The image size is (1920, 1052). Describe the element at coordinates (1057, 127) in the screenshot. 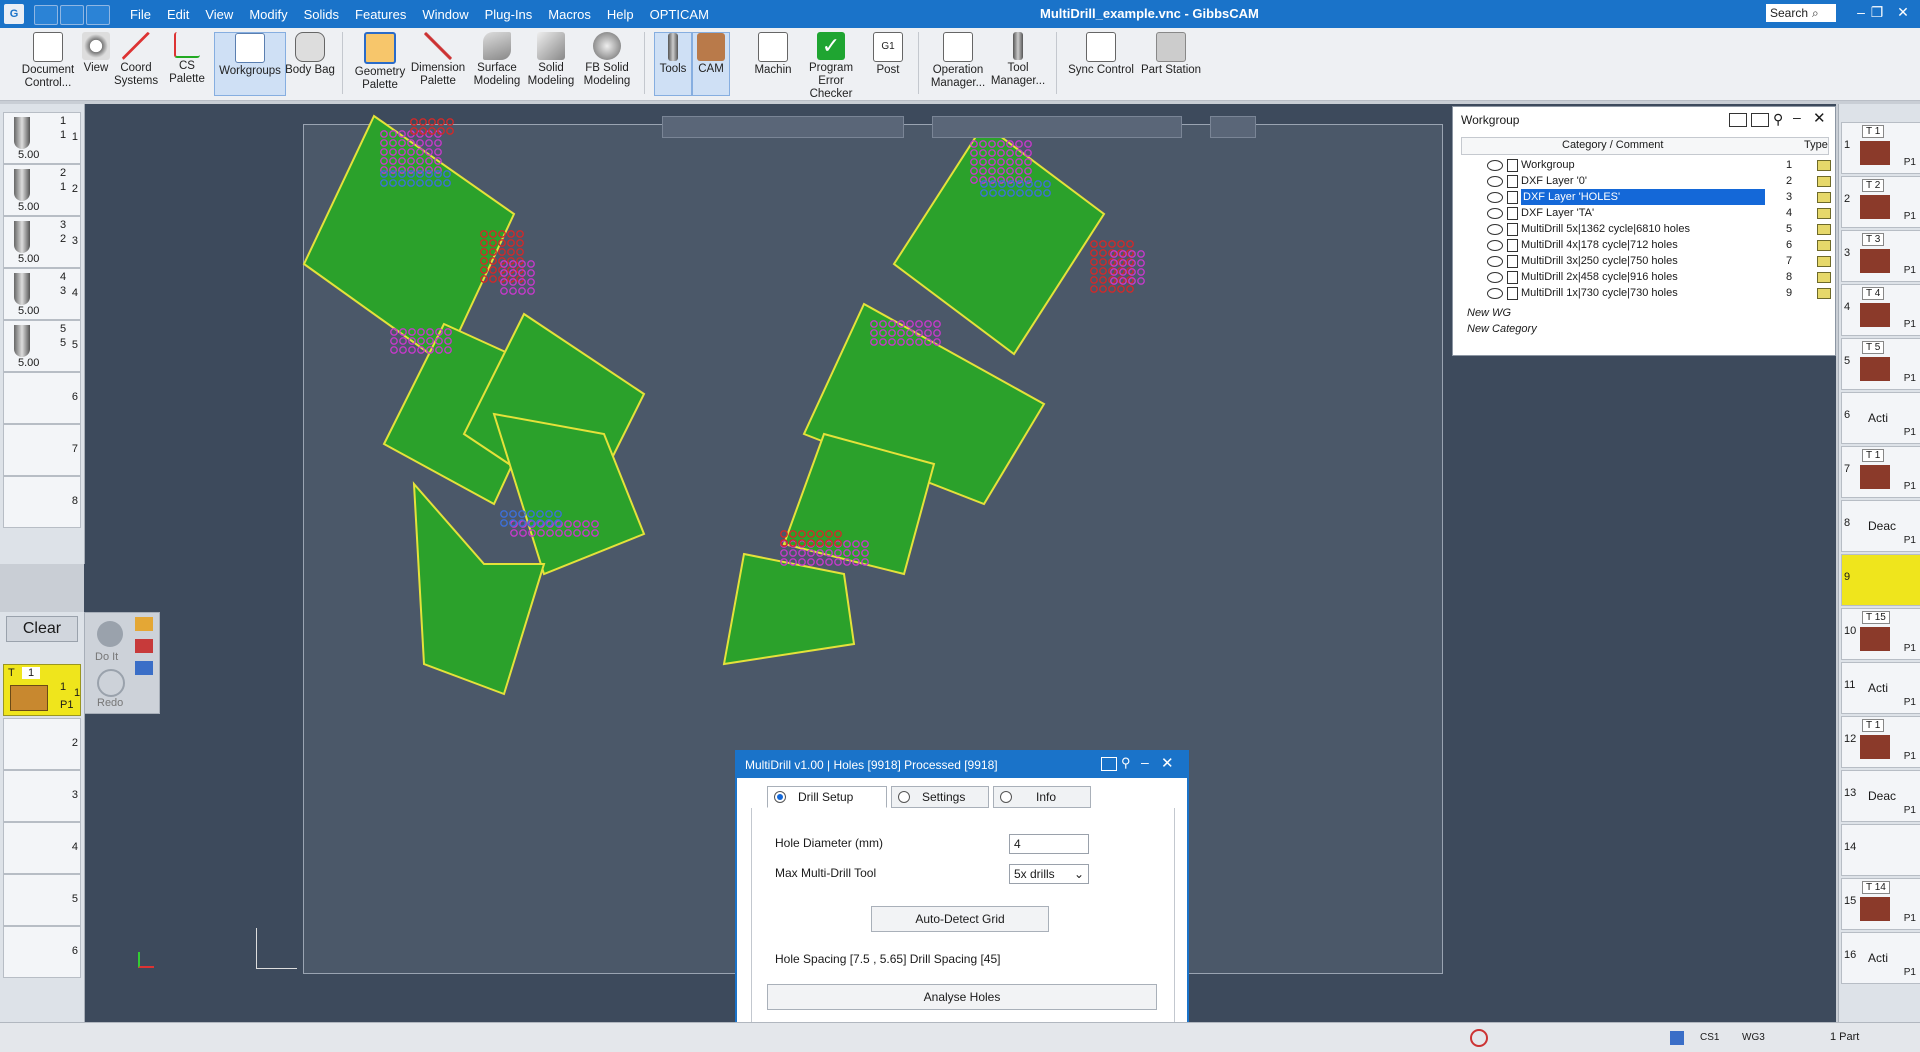

I see `viewport-toolbar-right` at that location.